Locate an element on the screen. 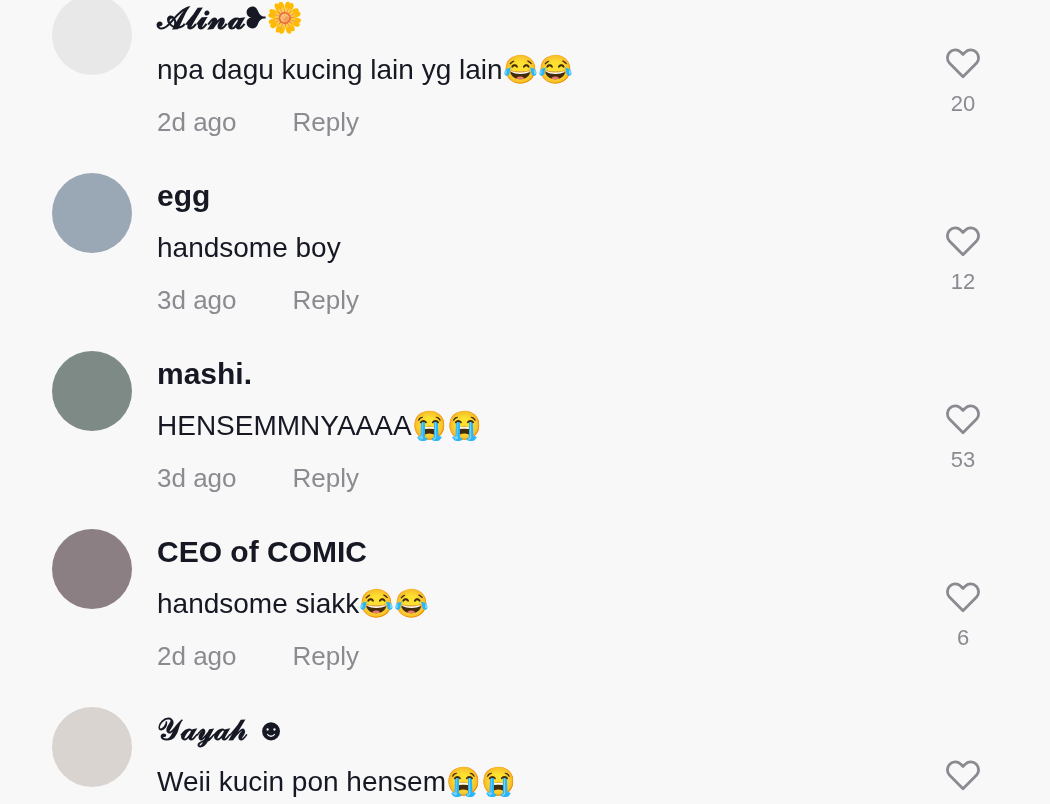 The height and width of the screenshot is (804, 1050). username: 𝓐𝓵𝓲𝓷𝓪❥🌼 is located at coordinates (547, 18).